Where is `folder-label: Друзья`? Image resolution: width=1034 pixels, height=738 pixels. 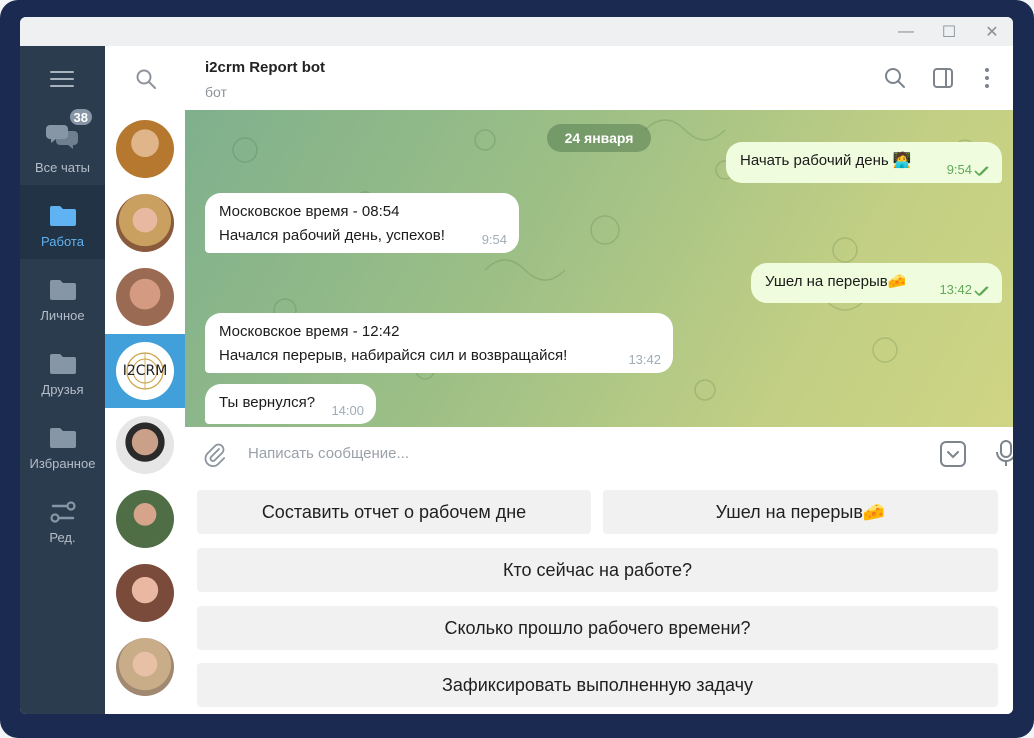 folder-label: Друзья is located at coordinates (62, 389).